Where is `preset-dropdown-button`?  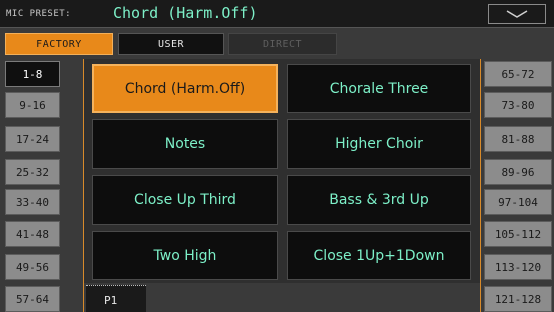 preset-dropdown-button is located at coordinates (517, 14).